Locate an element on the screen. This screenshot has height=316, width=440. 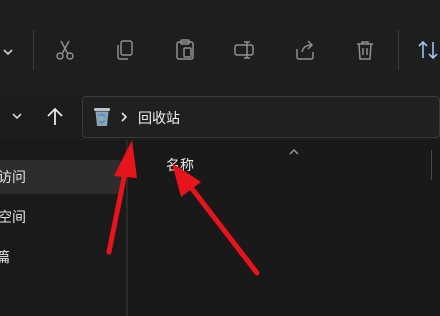
recent-locations-chevron-icon is located at coordinates (17, 117).